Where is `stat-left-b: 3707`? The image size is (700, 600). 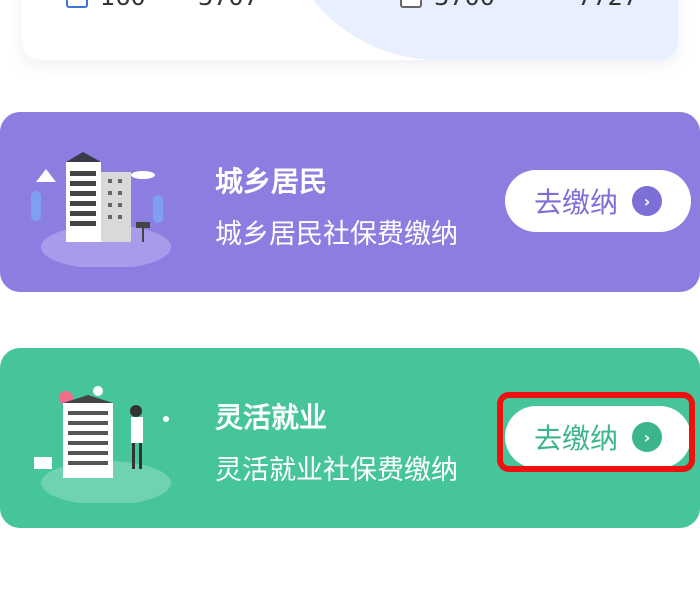 stat-left-b: 3707 is located at coordinates (228, 5).